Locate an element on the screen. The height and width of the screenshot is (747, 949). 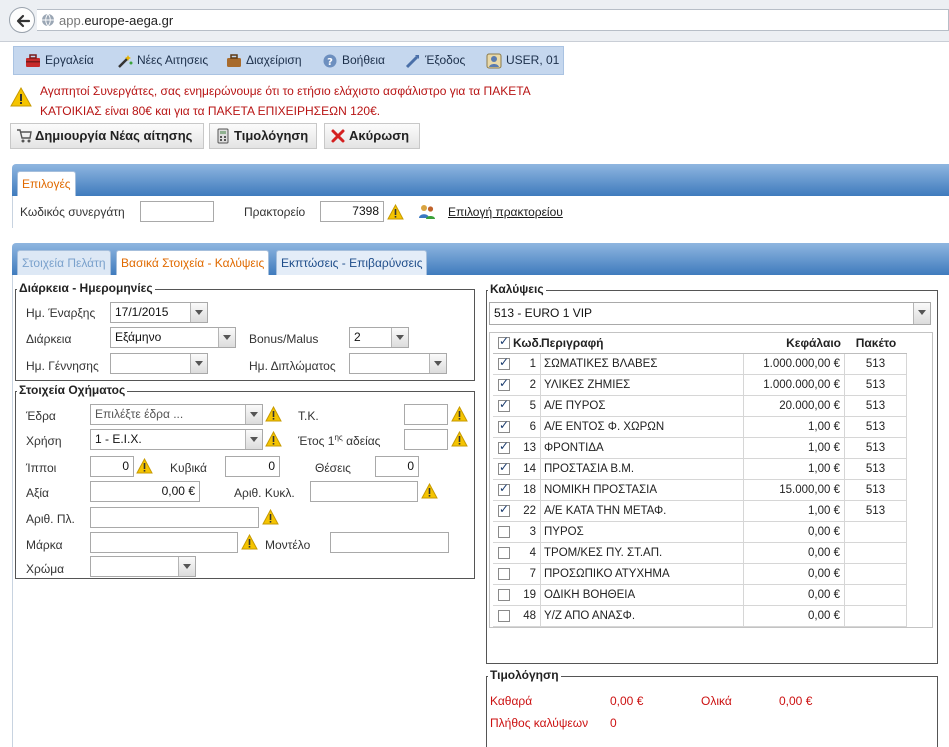
tab-customer: Στοιχεία Πελάτη is located at coordinates (64, 262).